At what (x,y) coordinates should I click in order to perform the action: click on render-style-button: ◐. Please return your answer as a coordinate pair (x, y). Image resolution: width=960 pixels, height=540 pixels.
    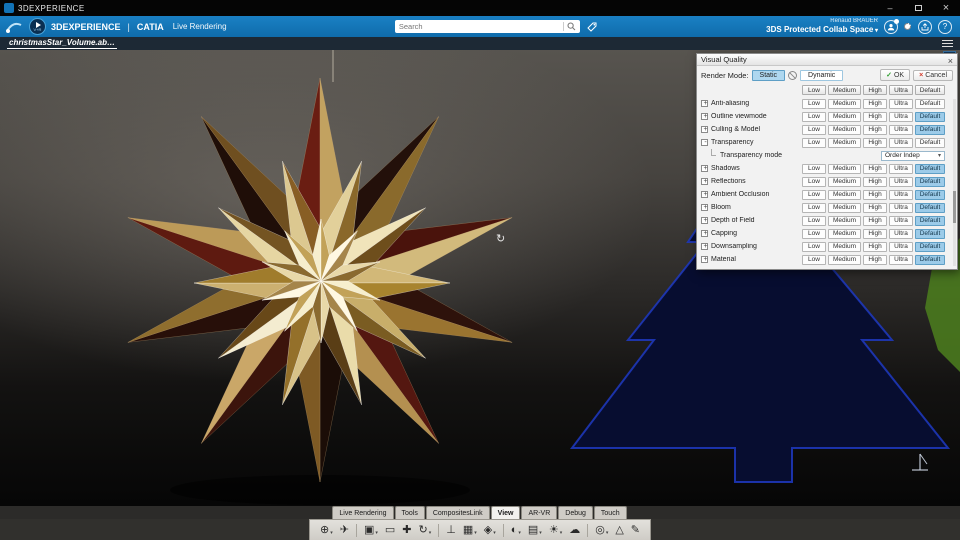
    Looking at the image, I should click on (516, 530).